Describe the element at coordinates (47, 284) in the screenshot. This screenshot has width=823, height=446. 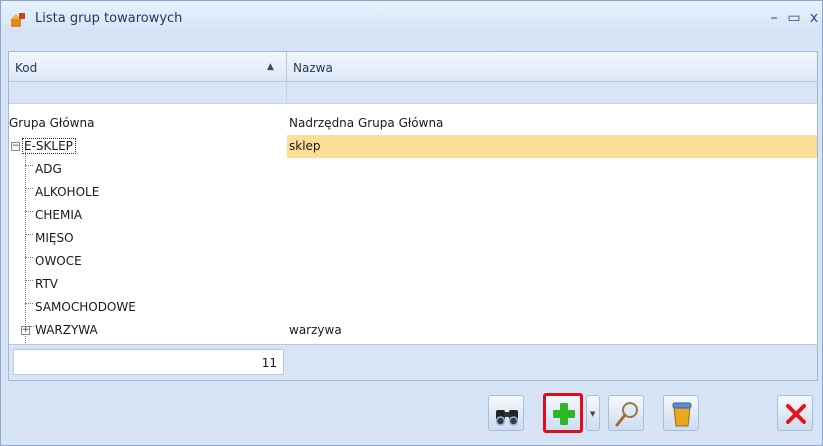
I see `kod-cell: RTV` at that location.